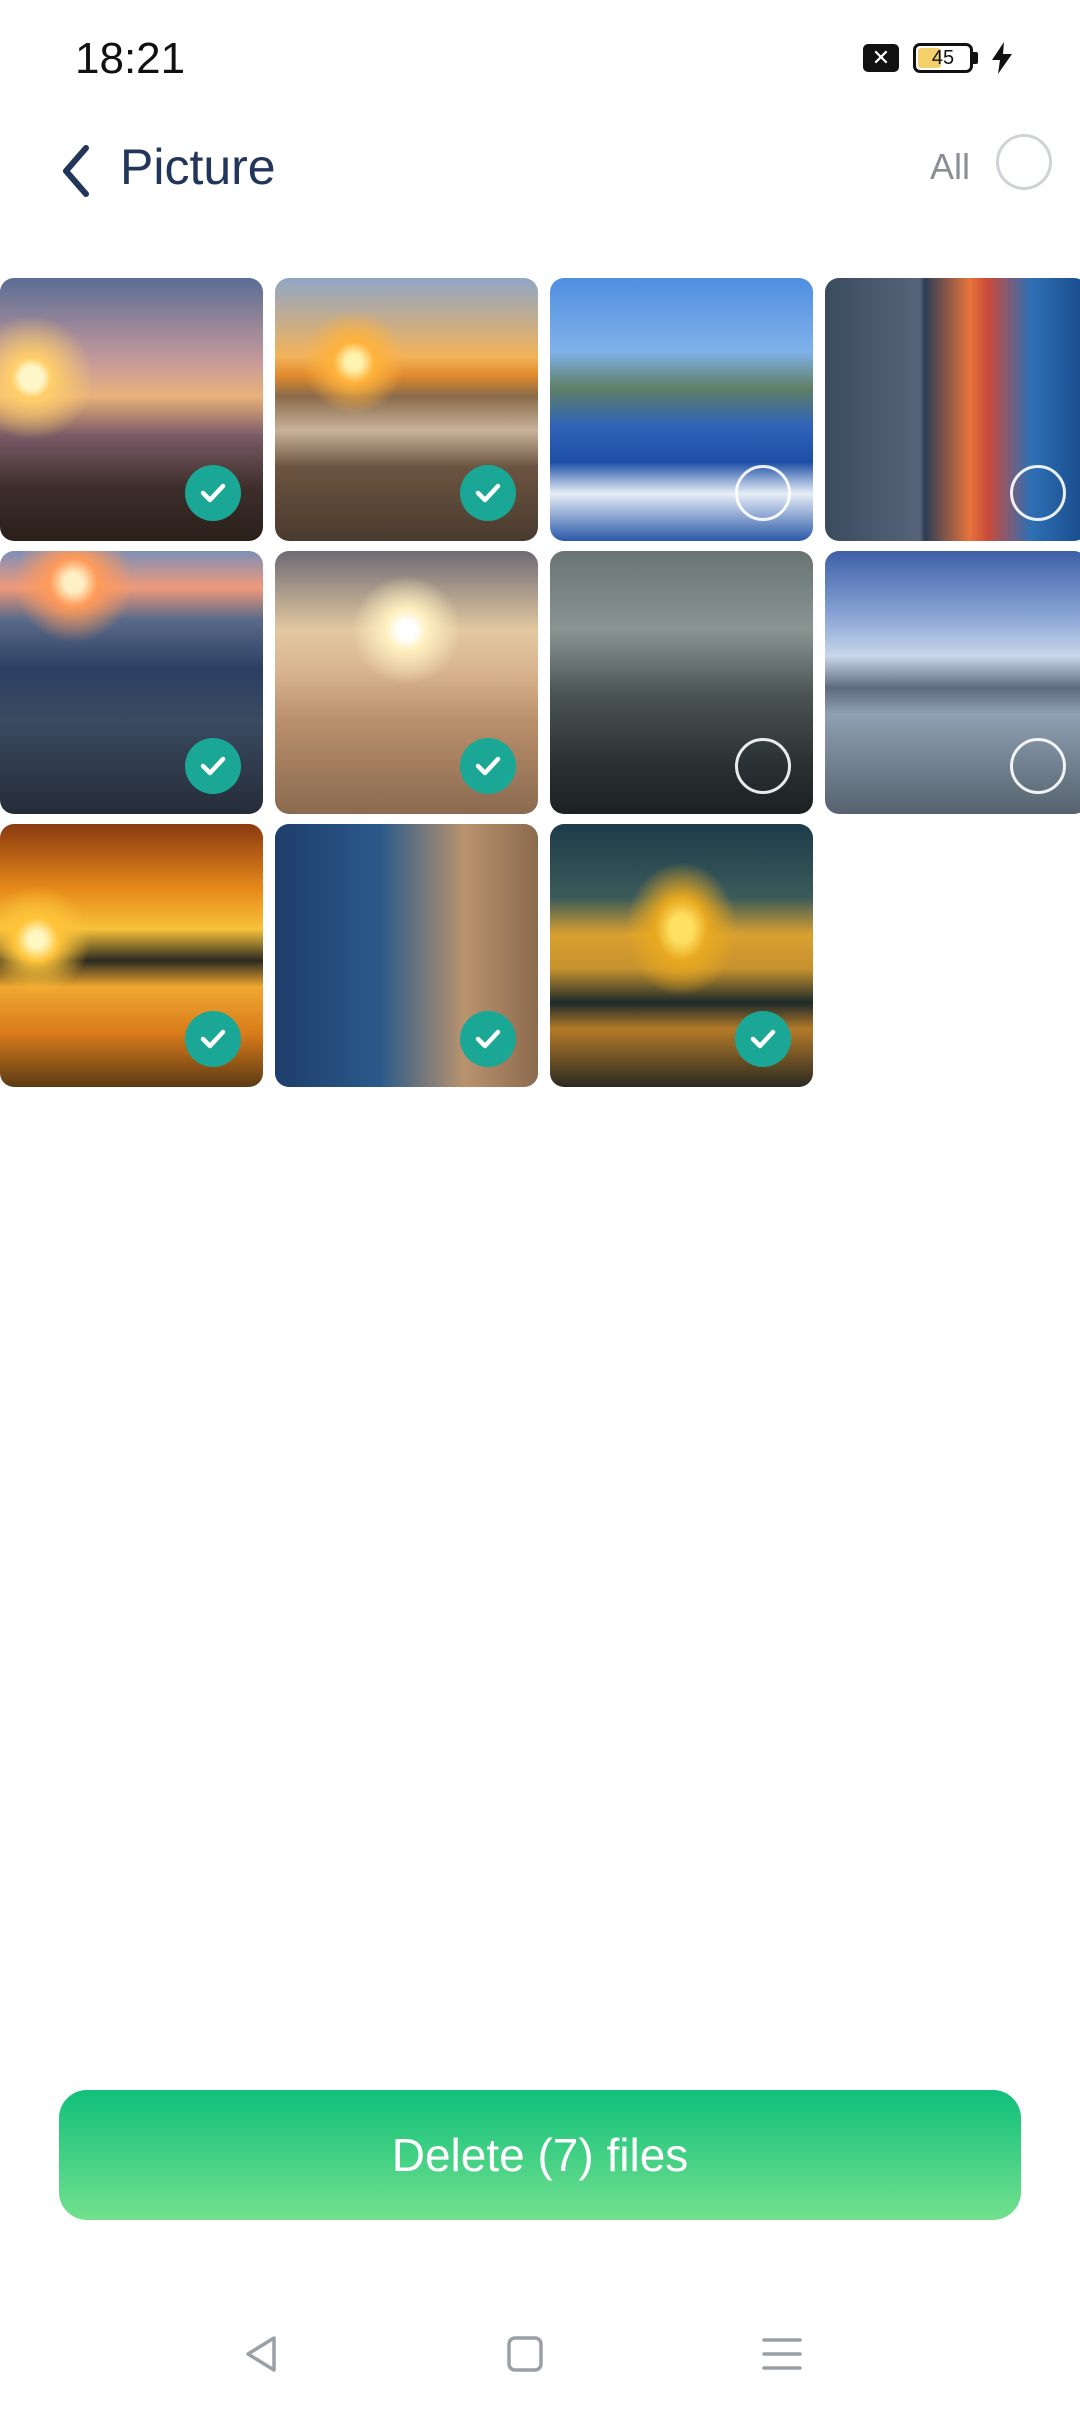 The image size is (1080, 2412). I want to click on page-title: Picture, so click(198, 167).